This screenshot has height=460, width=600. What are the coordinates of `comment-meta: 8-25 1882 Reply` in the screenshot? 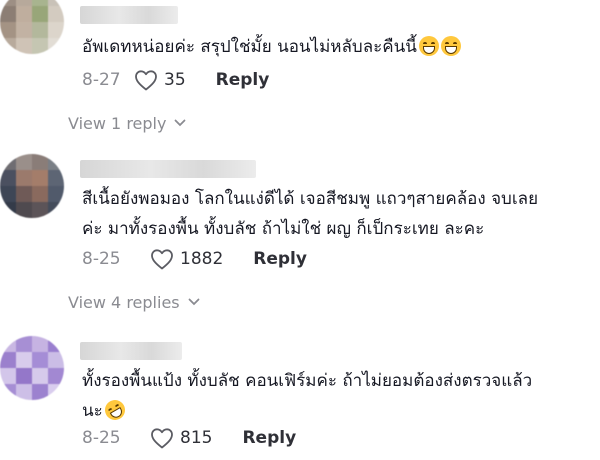 It's located at (194, 259).